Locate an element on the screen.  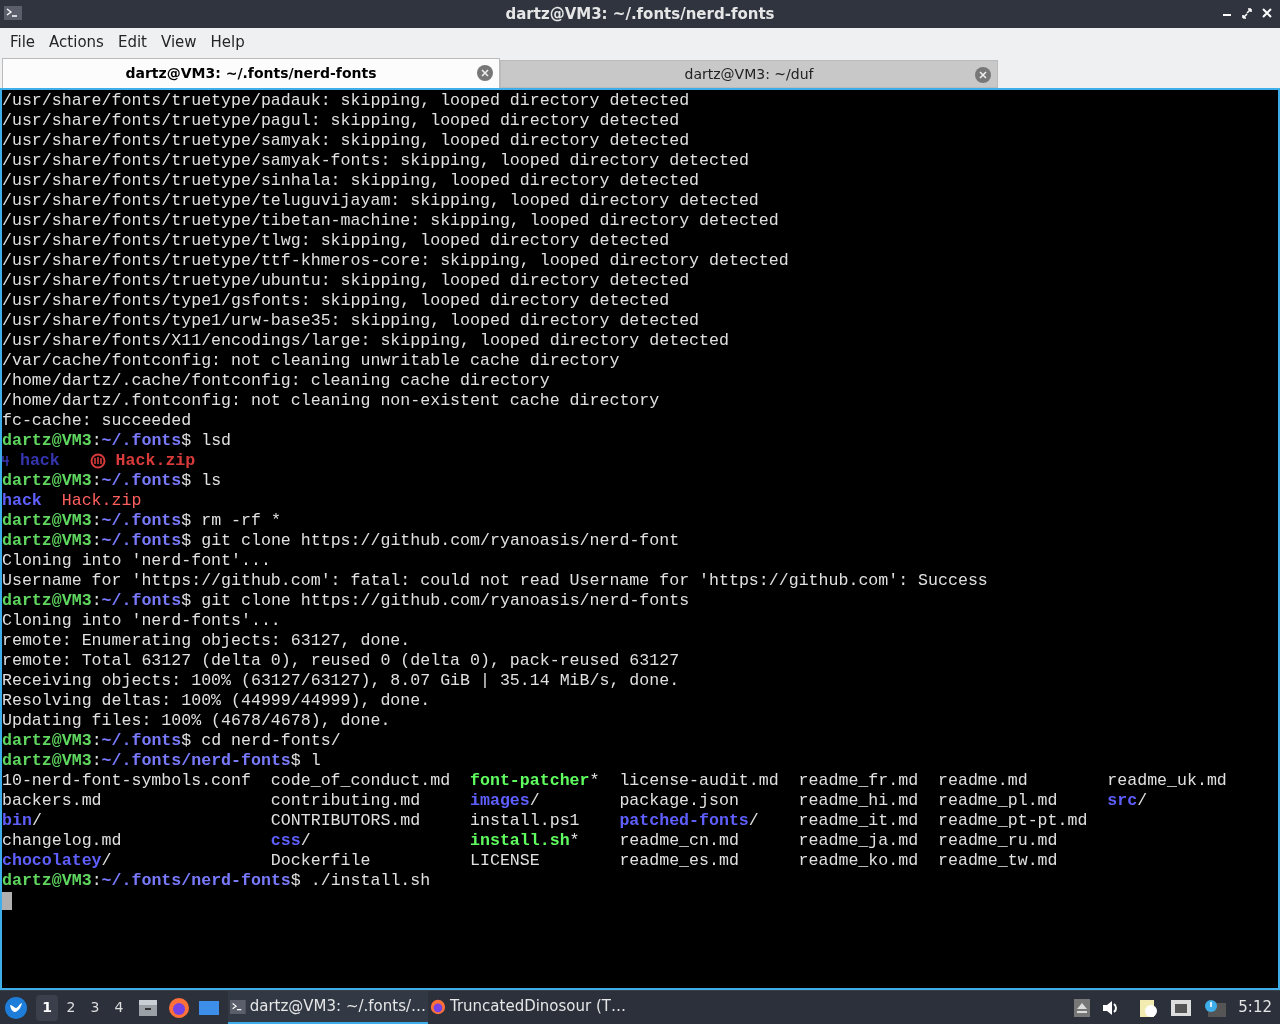
menu-item: Help is located at coordinates (227, 42).